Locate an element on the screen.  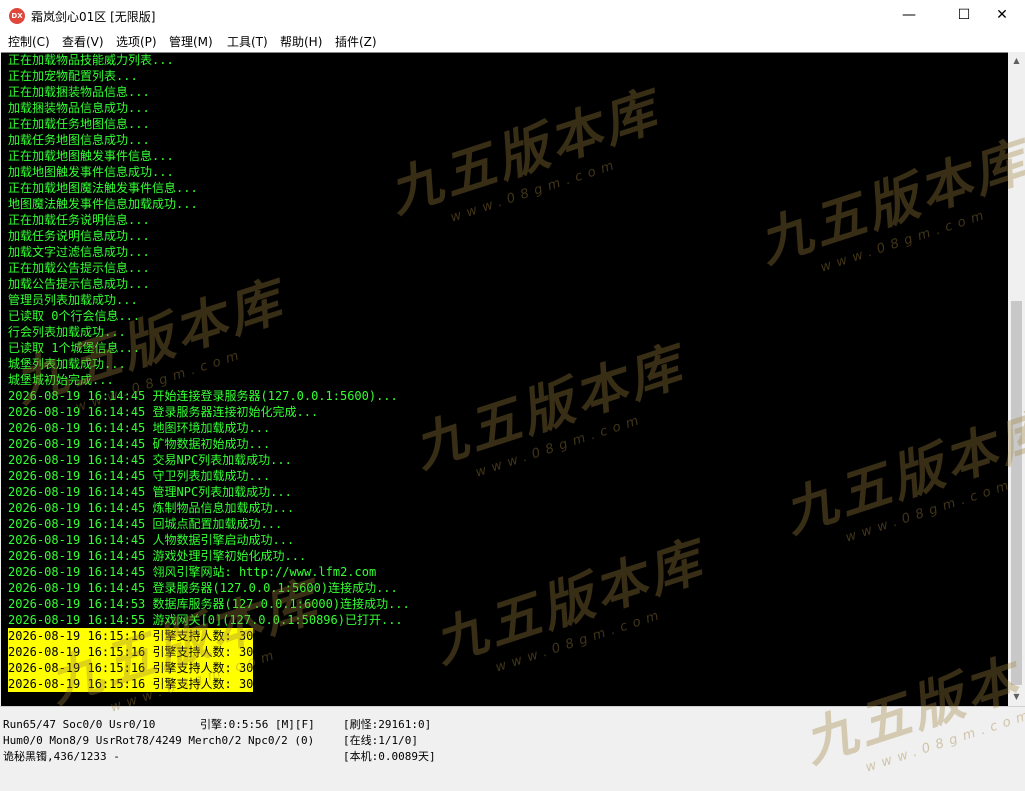
menu-manage: 管理(M) is located at coordinates (191, 41).